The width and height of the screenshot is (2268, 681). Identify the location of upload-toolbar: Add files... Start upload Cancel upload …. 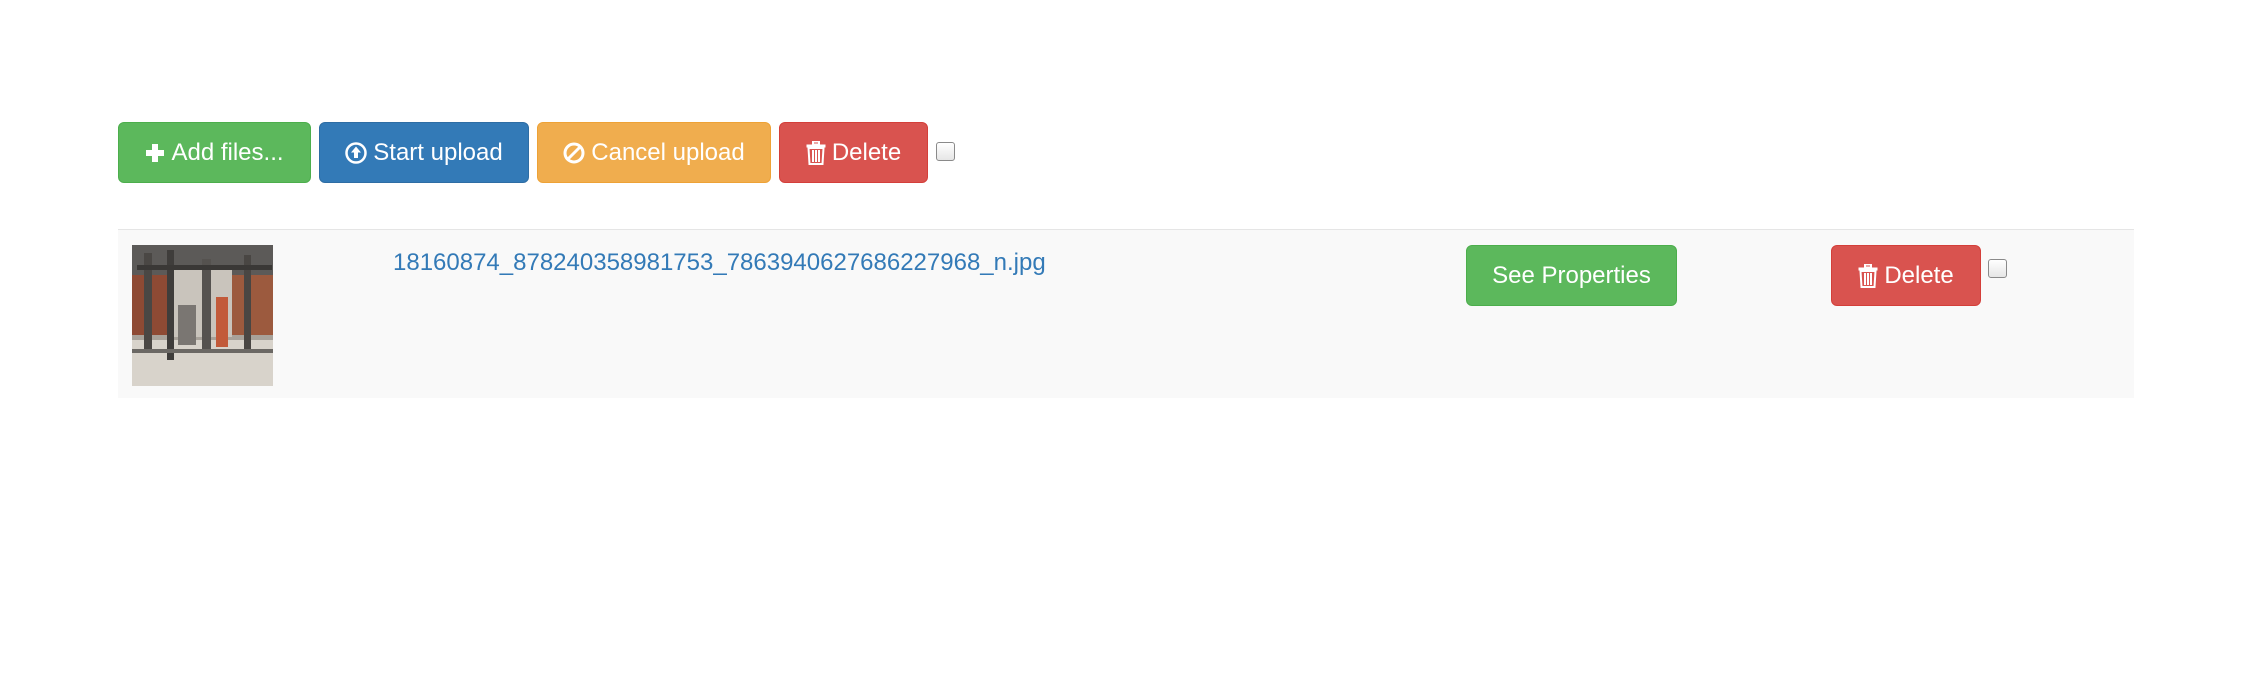
(536, 152).